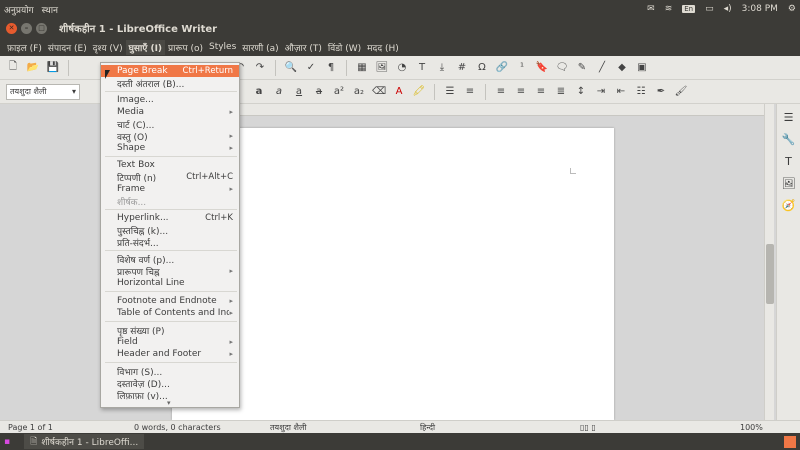 The height and width of the screenshot is (450, 800). I want to click on show-desktop-icon: ▪, so click(7, 442).